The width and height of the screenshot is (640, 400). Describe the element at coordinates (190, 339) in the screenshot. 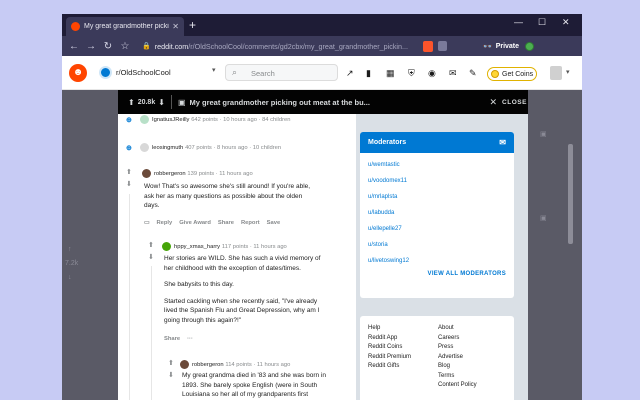

I see `more-options-button: ···` at that location.